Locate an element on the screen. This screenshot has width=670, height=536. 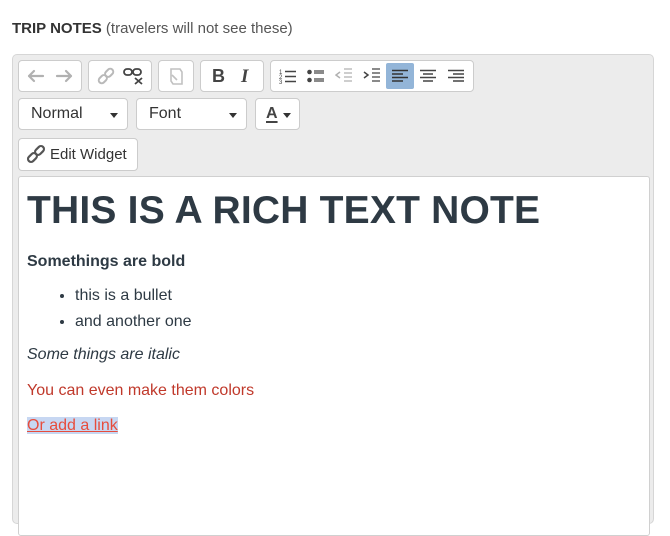
clear-format-group is located at coordinates (176, 76).